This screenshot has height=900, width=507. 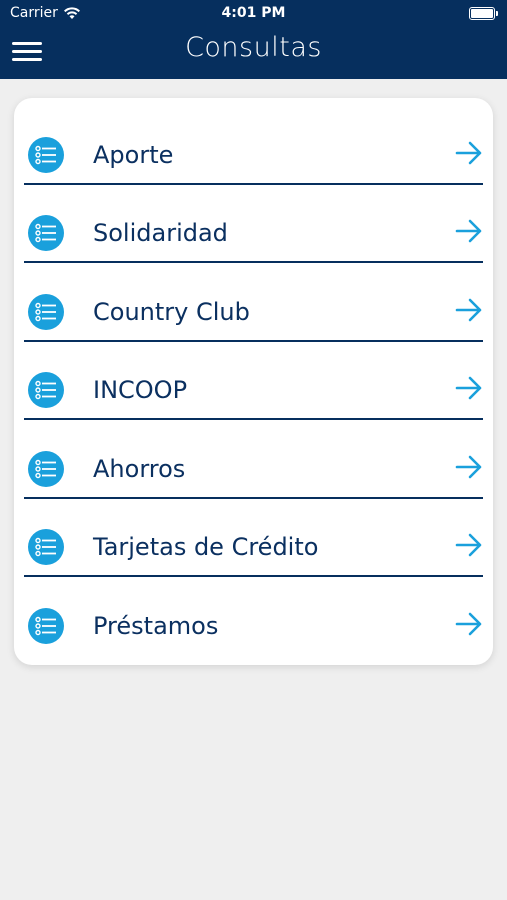 I want to click on status-bar: Carrier 4:01 PM, so click(x=253, y=14).